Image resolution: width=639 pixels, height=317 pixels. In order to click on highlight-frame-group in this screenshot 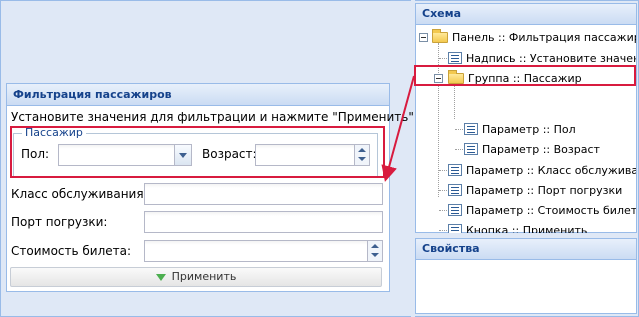, I will do `click(197, 152)`.